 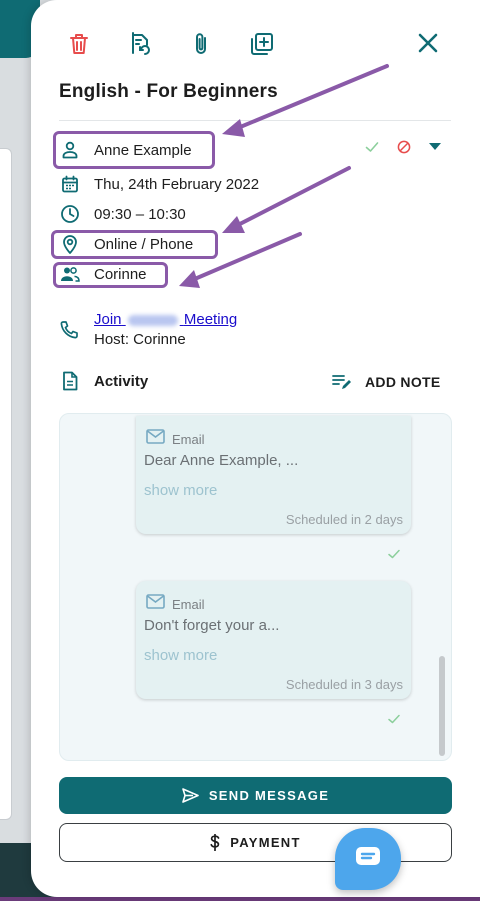 I want to click on highlight-box-location, so click(x=134, y=244).